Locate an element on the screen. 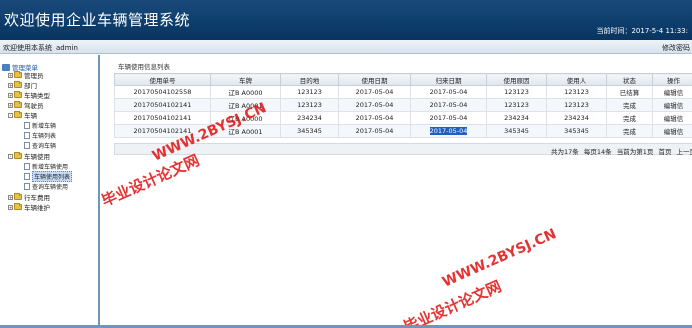 This screenshot has height=328, width=692. sidebar-item-driving-cost: + 行车费用 is located at coordinates (29, 197).